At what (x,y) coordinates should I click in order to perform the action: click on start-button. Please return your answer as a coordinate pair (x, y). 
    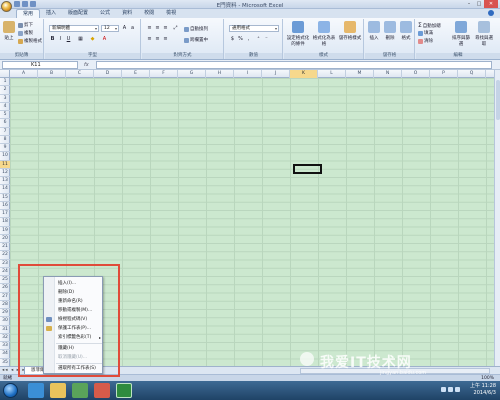
    Looking at the image, I should click on (10, 390).